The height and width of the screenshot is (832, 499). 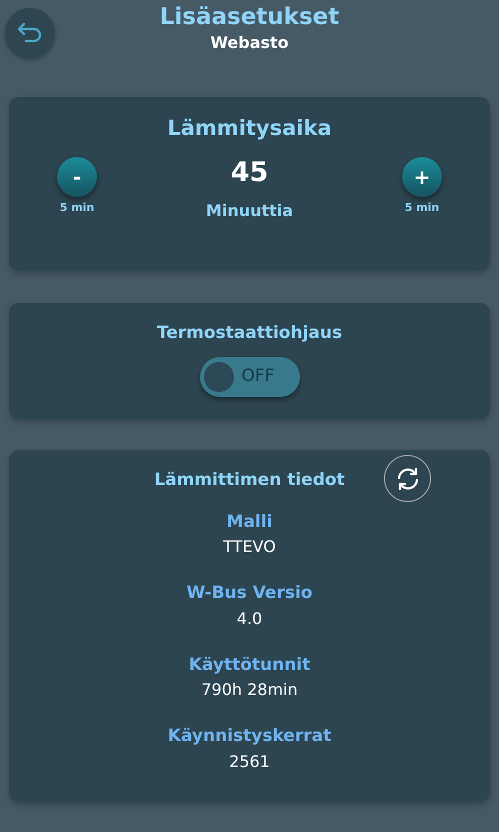 I want to click on back-button, so click(x=30, y=33).